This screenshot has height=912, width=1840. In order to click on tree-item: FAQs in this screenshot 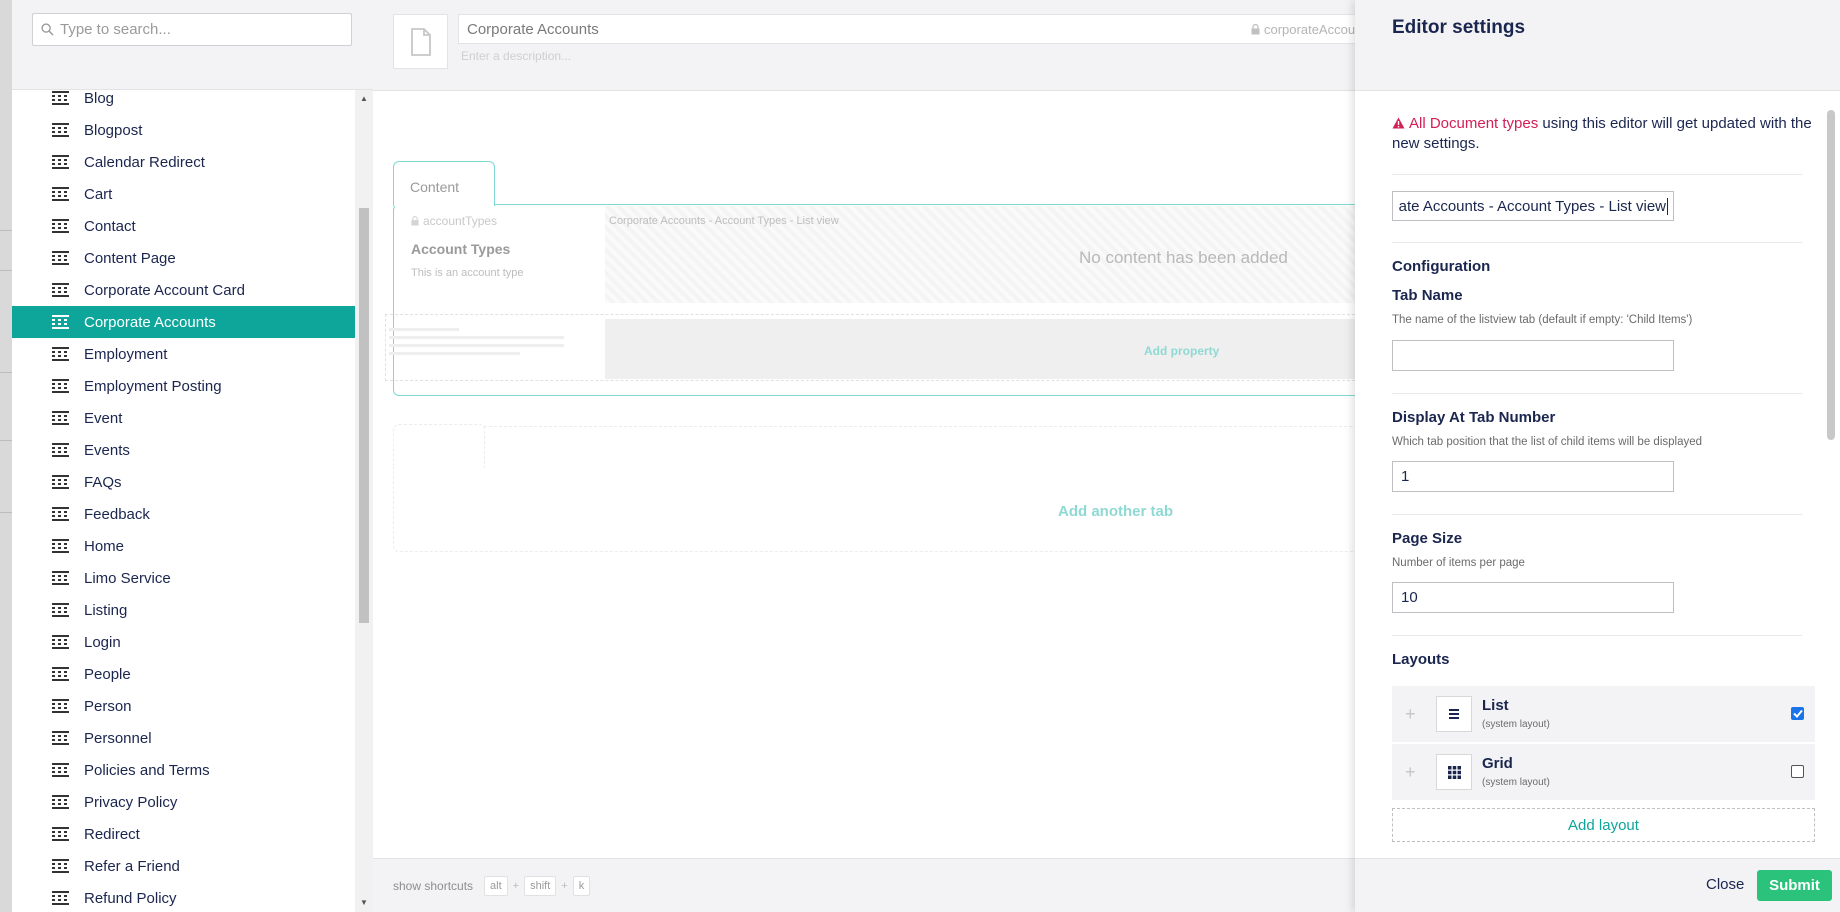, I will do `click(183, 482)`.